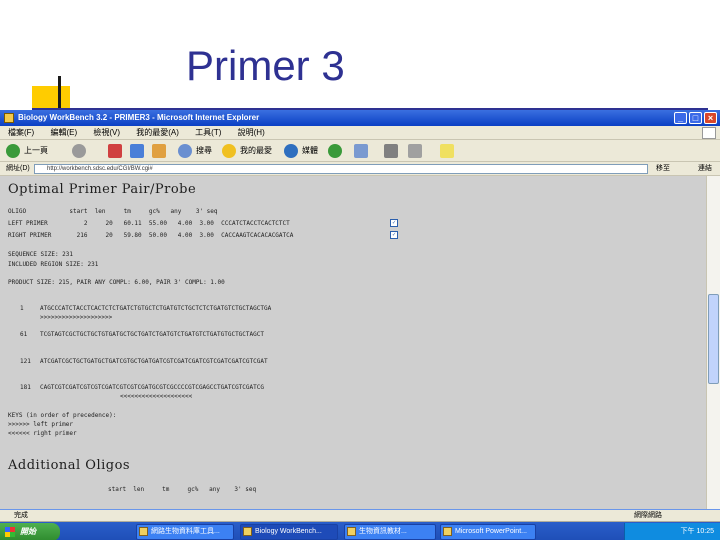 The height and width of the screenshot is (540, 720). I want to click on right-primer-checkbox: ✓, so click(394, 235).